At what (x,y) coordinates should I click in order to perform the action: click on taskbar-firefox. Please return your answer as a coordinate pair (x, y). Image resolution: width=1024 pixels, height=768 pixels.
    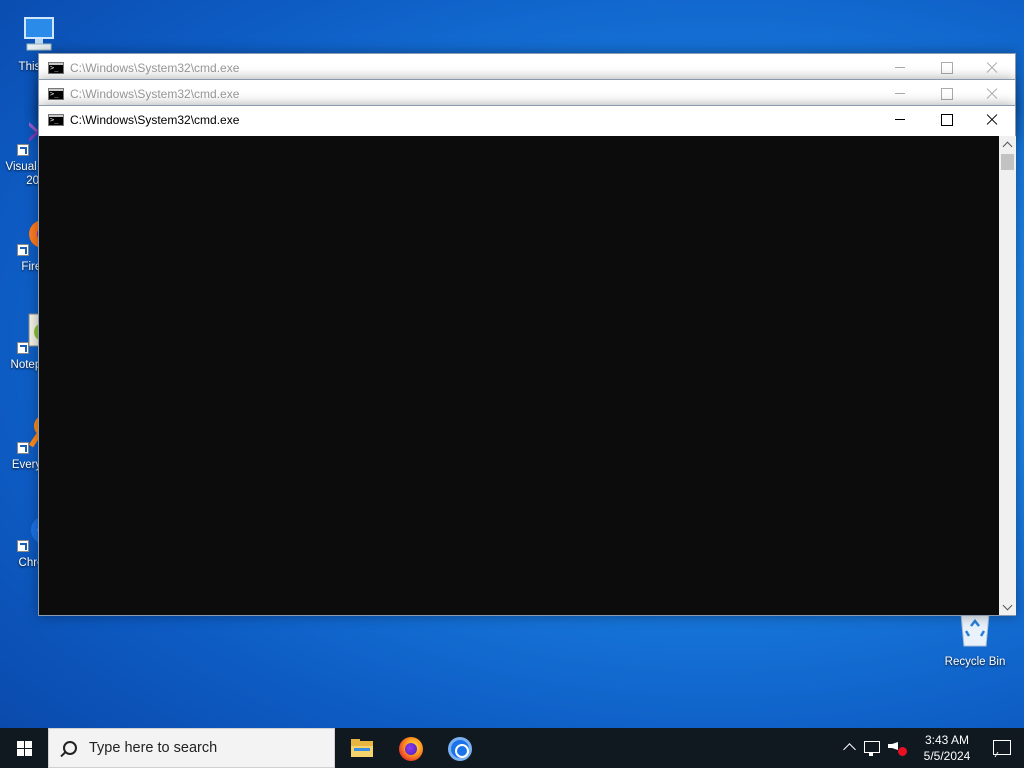
    Looking at the image, I should click on (410, 748).